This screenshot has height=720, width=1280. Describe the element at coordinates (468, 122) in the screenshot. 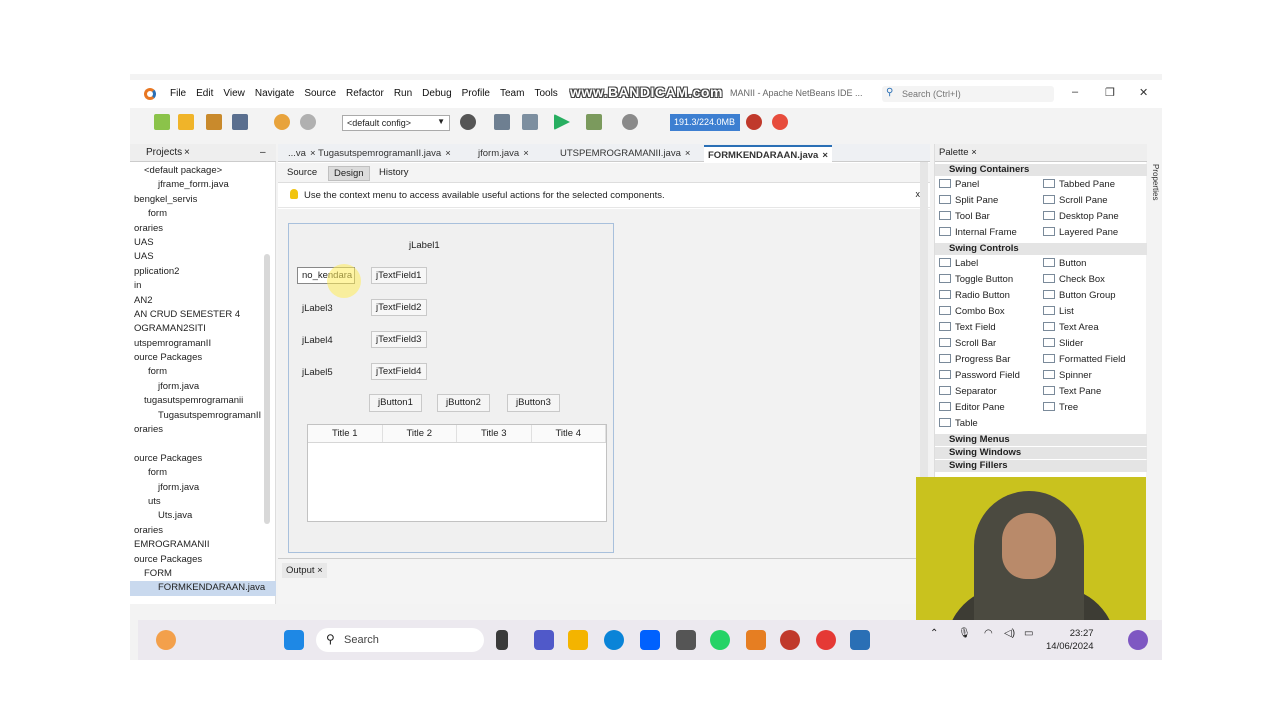

I see `target-icon` at that location.